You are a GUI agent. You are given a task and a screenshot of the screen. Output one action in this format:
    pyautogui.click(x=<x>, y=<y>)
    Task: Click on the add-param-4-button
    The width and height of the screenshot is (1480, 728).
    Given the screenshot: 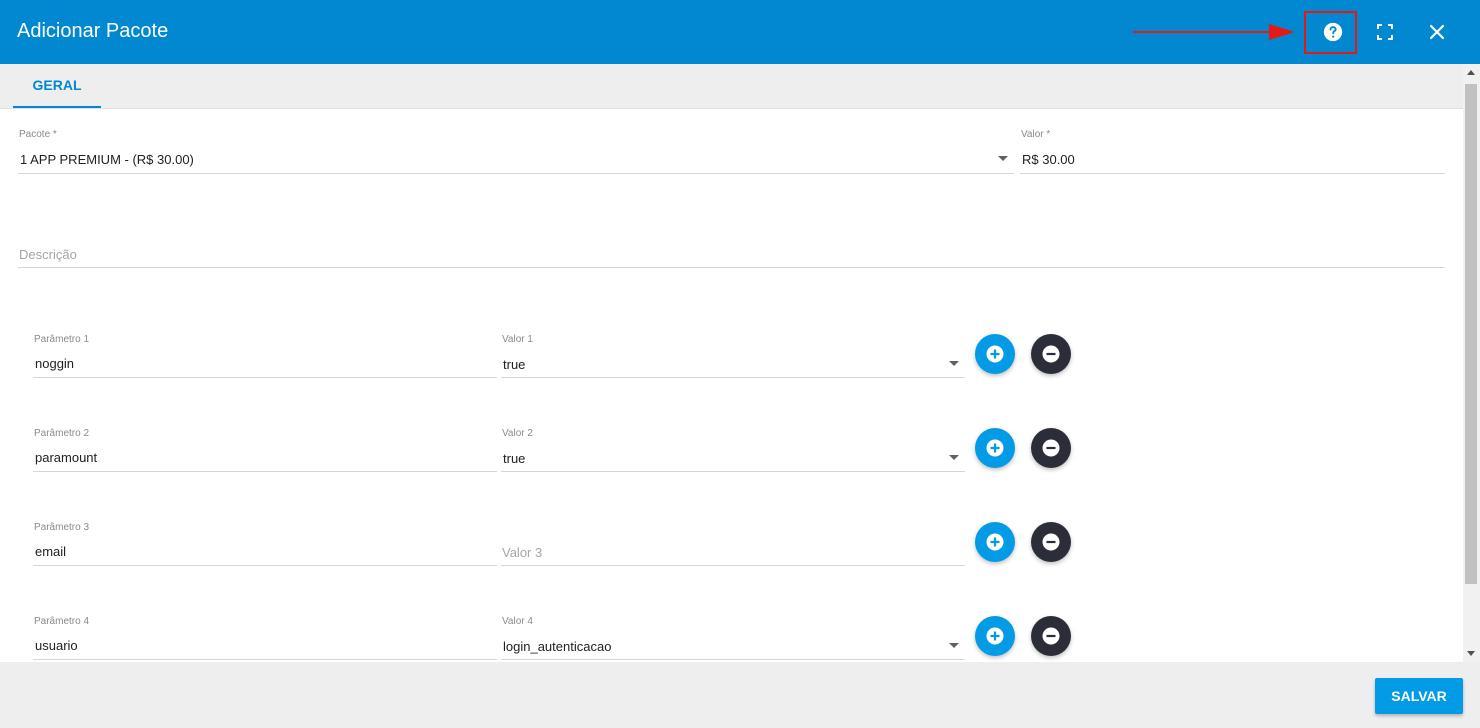 What is the action you would take?
    pyautogui.click(x=995, y=636)
    